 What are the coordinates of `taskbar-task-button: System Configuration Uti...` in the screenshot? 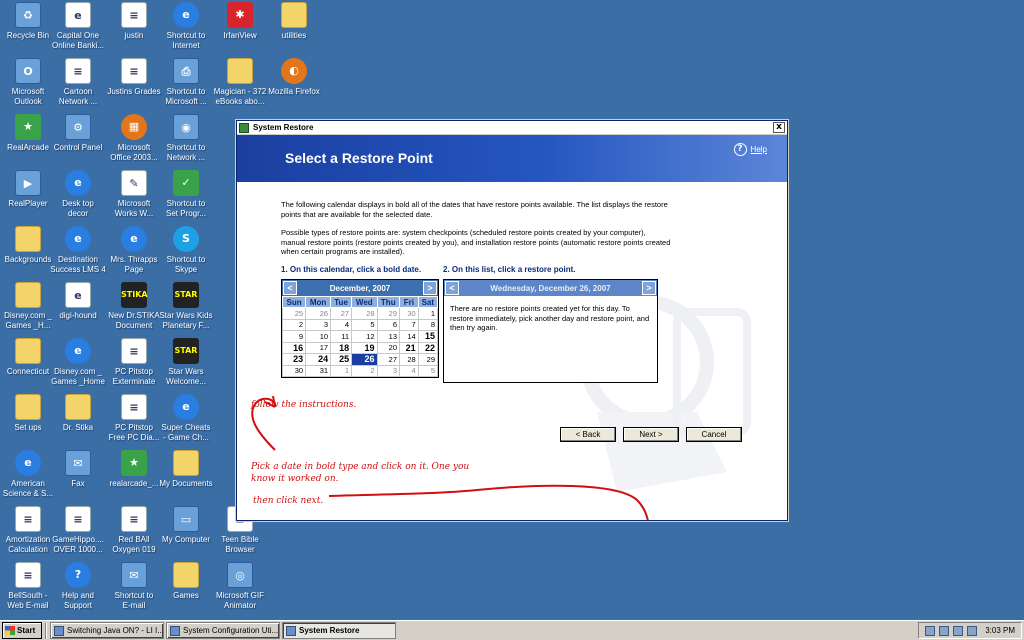 It's located at (223, 630).